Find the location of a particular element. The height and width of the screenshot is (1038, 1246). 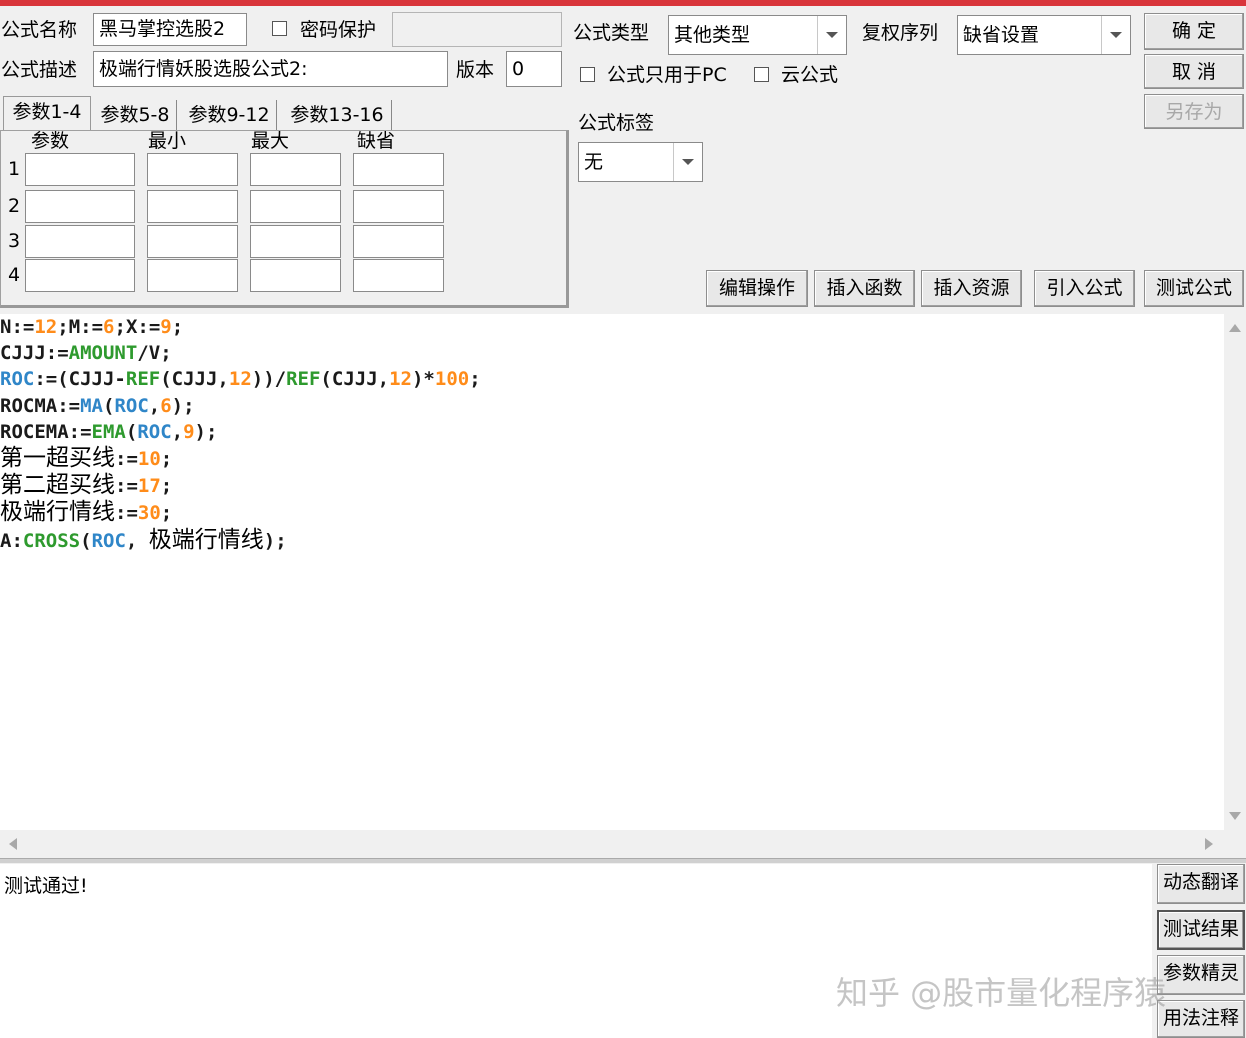

code-line: 第二超买线:=17; is located at coordinates (240, 485).